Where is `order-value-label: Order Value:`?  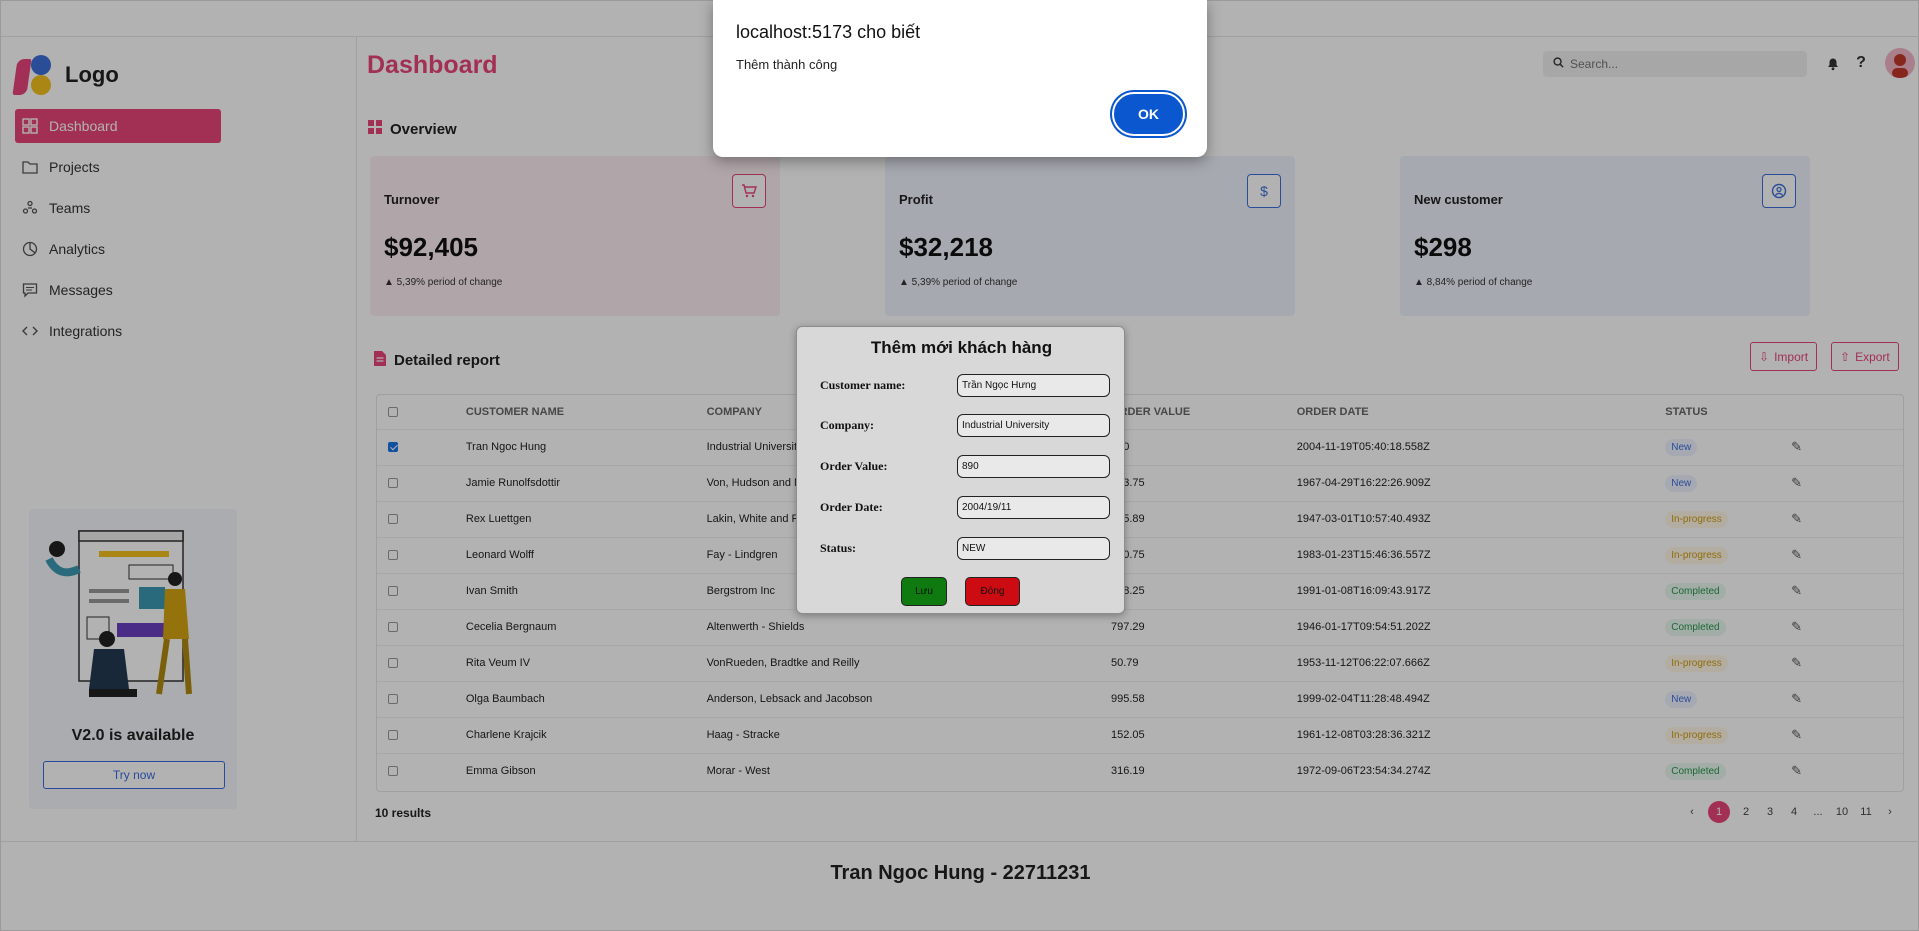 order-value-label: Order Value: is located at coordinates (854, 465).